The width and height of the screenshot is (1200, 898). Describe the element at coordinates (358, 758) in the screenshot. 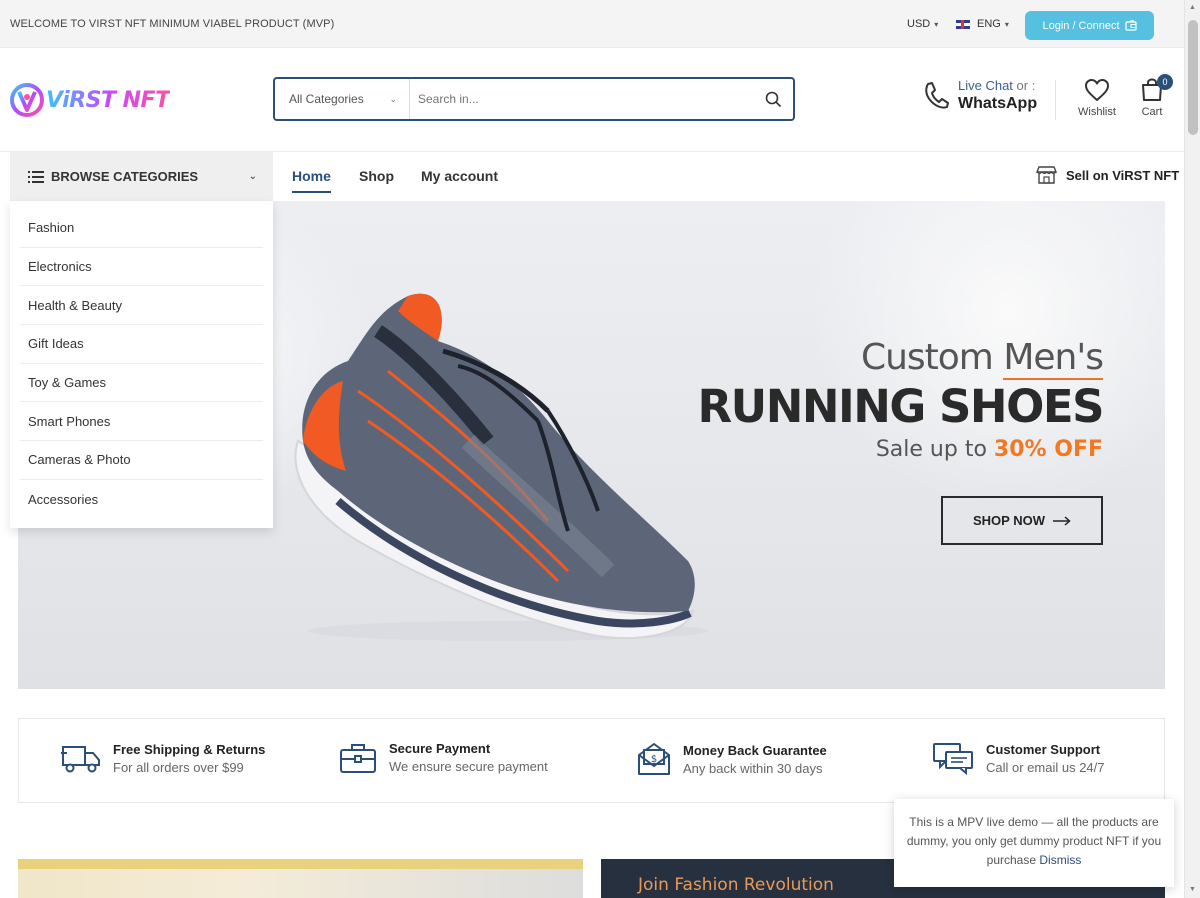

I see `briefcase-icon` at that location.